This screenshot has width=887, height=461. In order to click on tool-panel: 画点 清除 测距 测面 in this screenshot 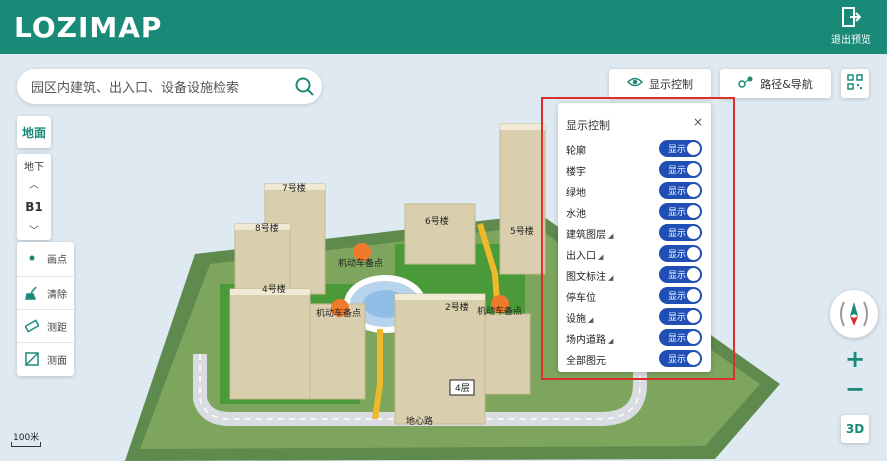, I will do `click(45, 309)`.